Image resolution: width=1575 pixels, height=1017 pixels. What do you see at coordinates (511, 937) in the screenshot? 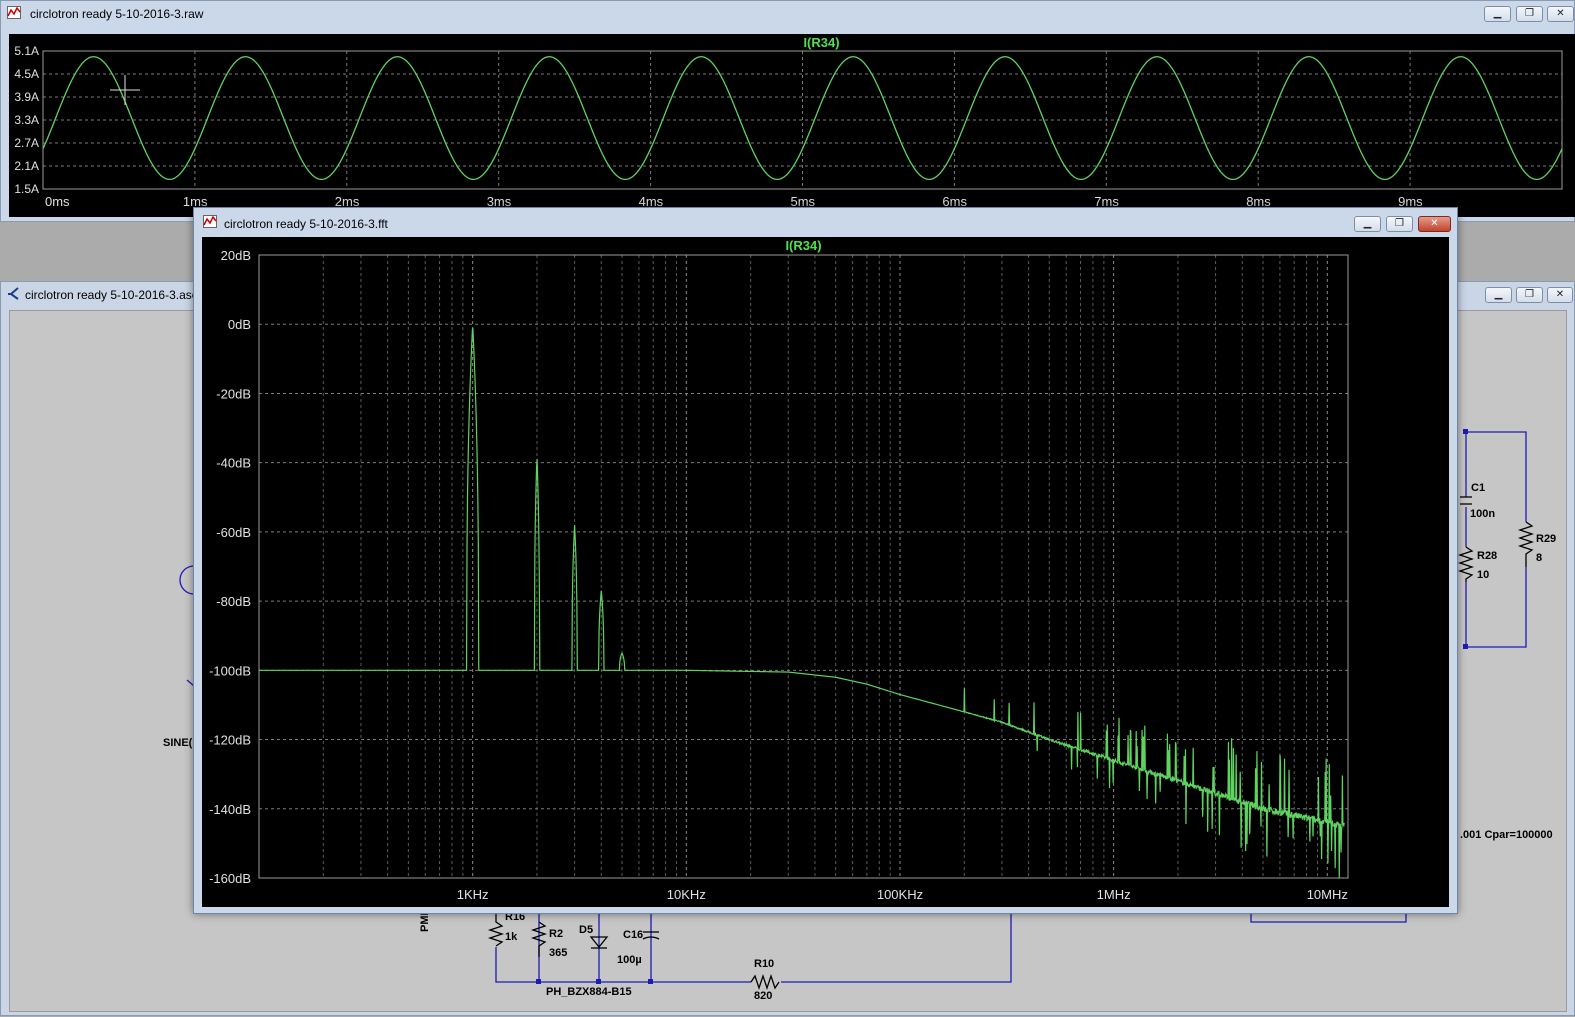
I see `r16-value: 1k` at bounding box center [511, 937].